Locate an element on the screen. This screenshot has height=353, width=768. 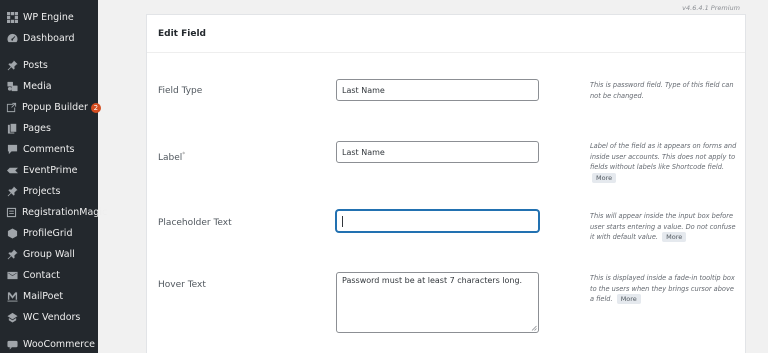
sidebar-item-label: ProfileGrid is located at coordinates (48, 233).